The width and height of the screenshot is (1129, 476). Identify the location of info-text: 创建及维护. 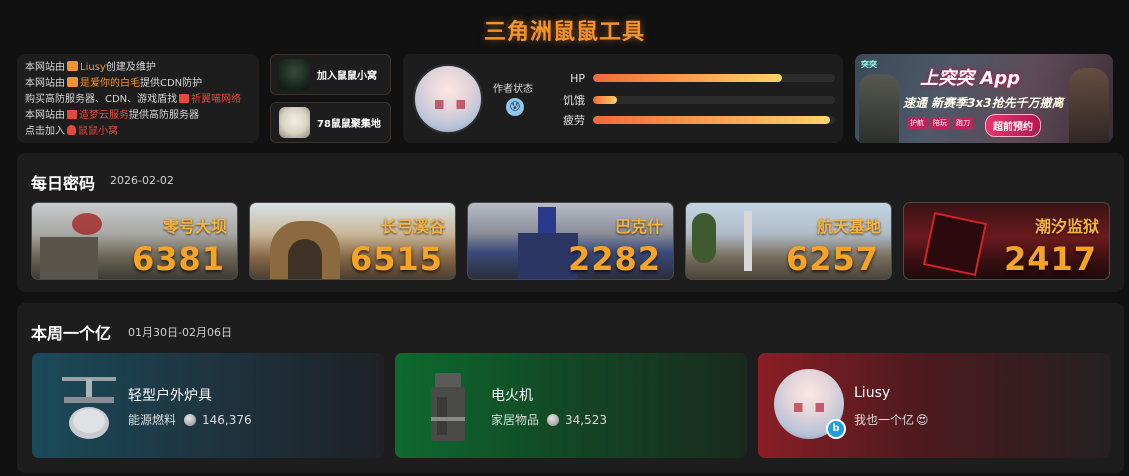
(130, 67).